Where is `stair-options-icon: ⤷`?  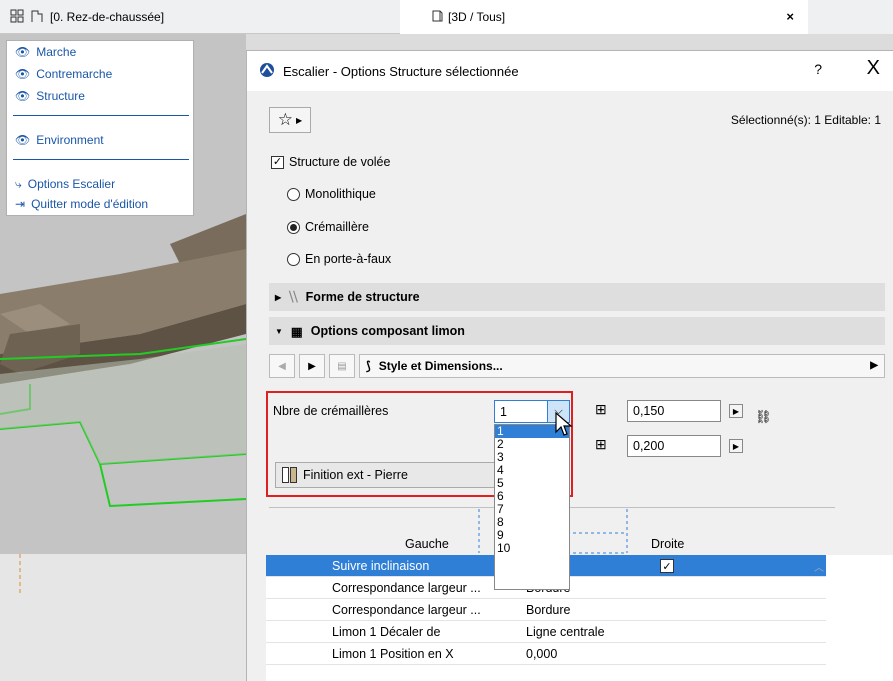
stair-options-icon: ⤷ is located at coordinates (18, 183).